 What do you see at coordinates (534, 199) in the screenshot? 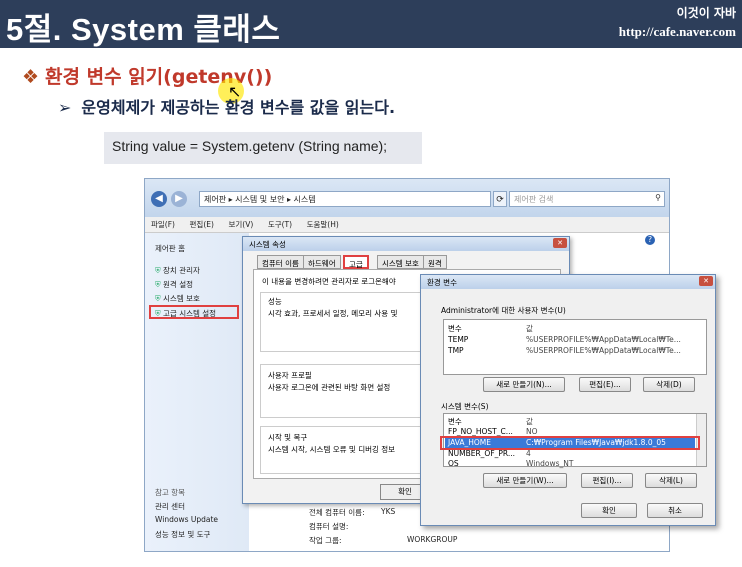
I see `search-placeholder: 제어판 검색` at bounding box center [534, 199].